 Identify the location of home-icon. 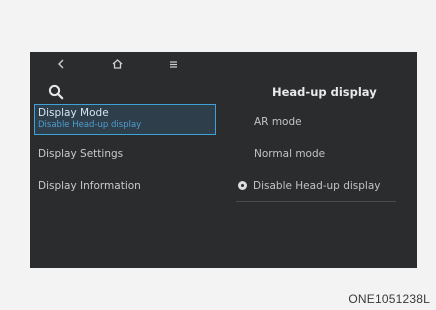
(117, 64).